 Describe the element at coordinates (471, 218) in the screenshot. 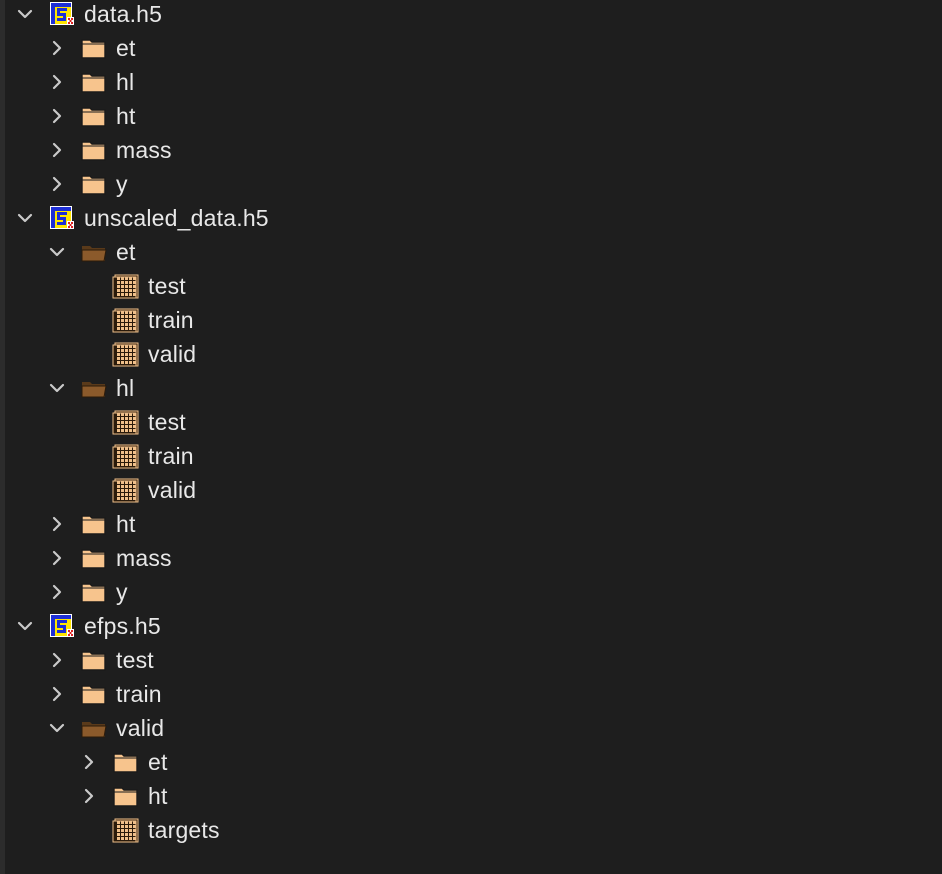

I see `tree-file-row: unscaled_data.h5` at that location.